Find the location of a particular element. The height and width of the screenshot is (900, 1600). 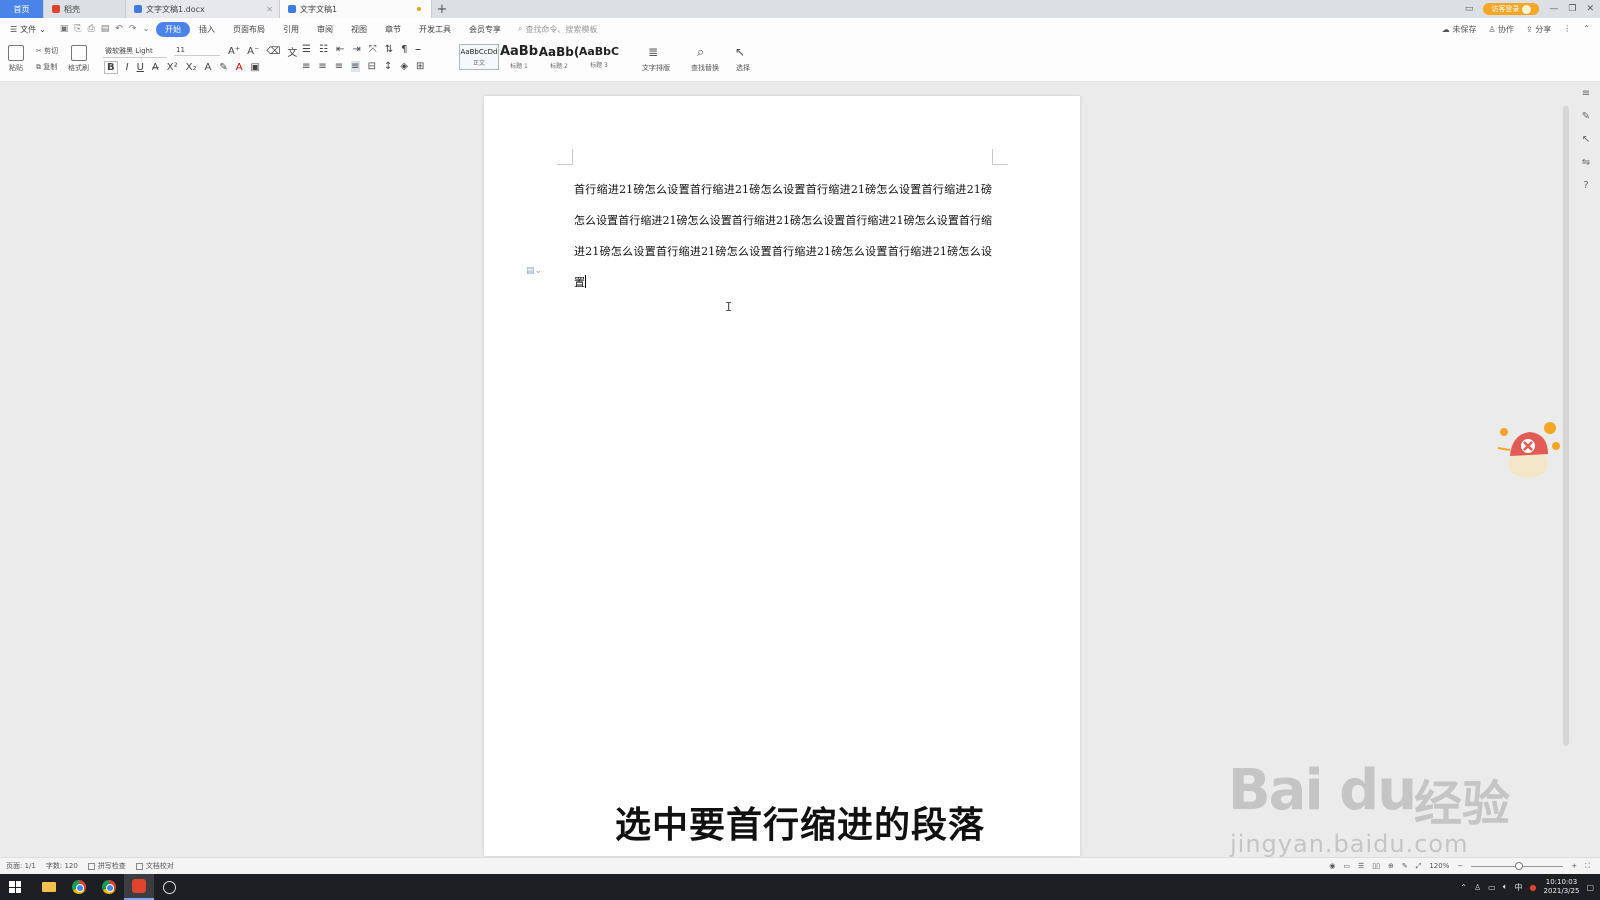

menu-references: 引用 is located at coordinates (291, 29).